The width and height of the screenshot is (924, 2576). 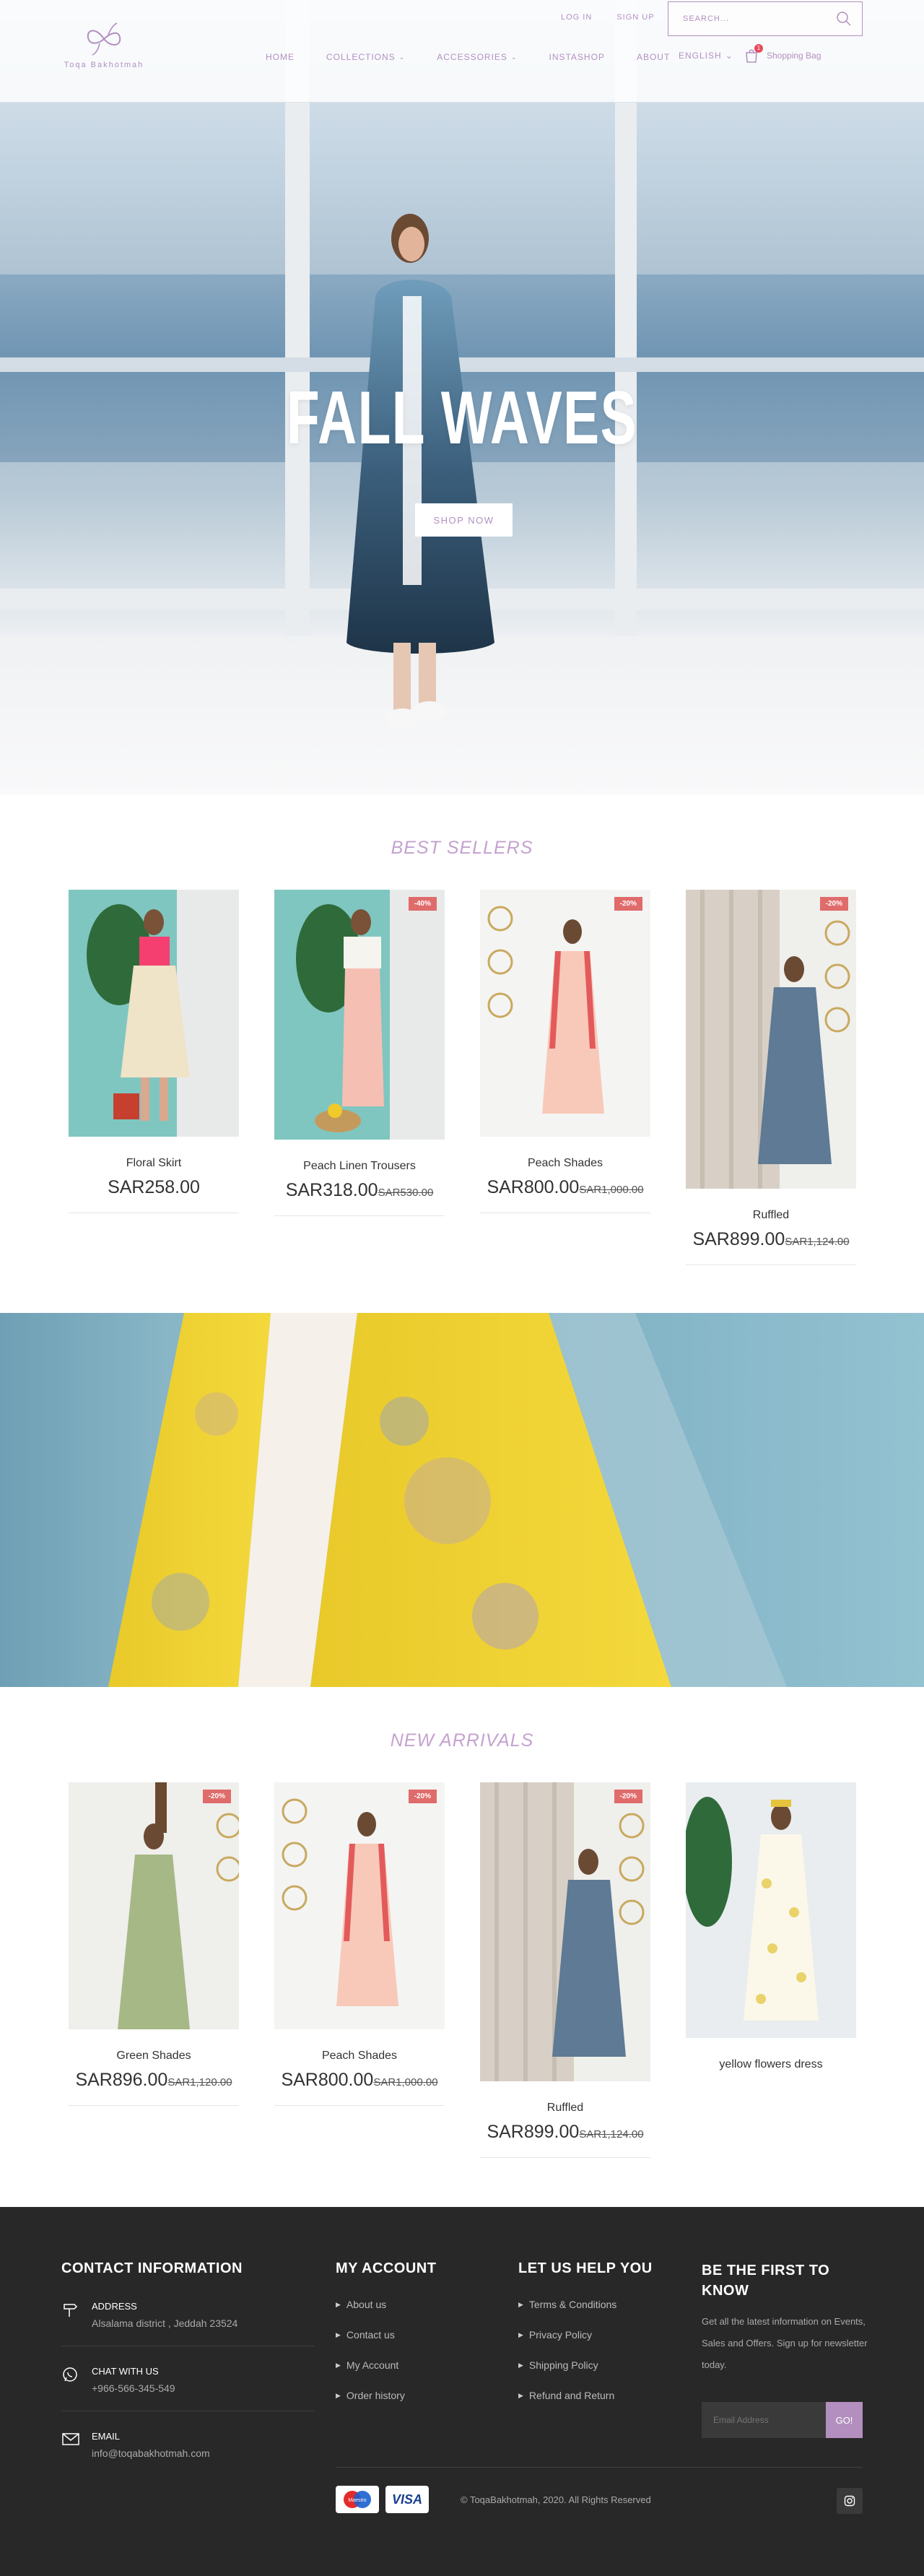 What do you see at coordinates (765, 2280) in the screenshot?
I see `newsletter-title: BE THE FIRST TO KNOW` at bounding box center [765, 2280].